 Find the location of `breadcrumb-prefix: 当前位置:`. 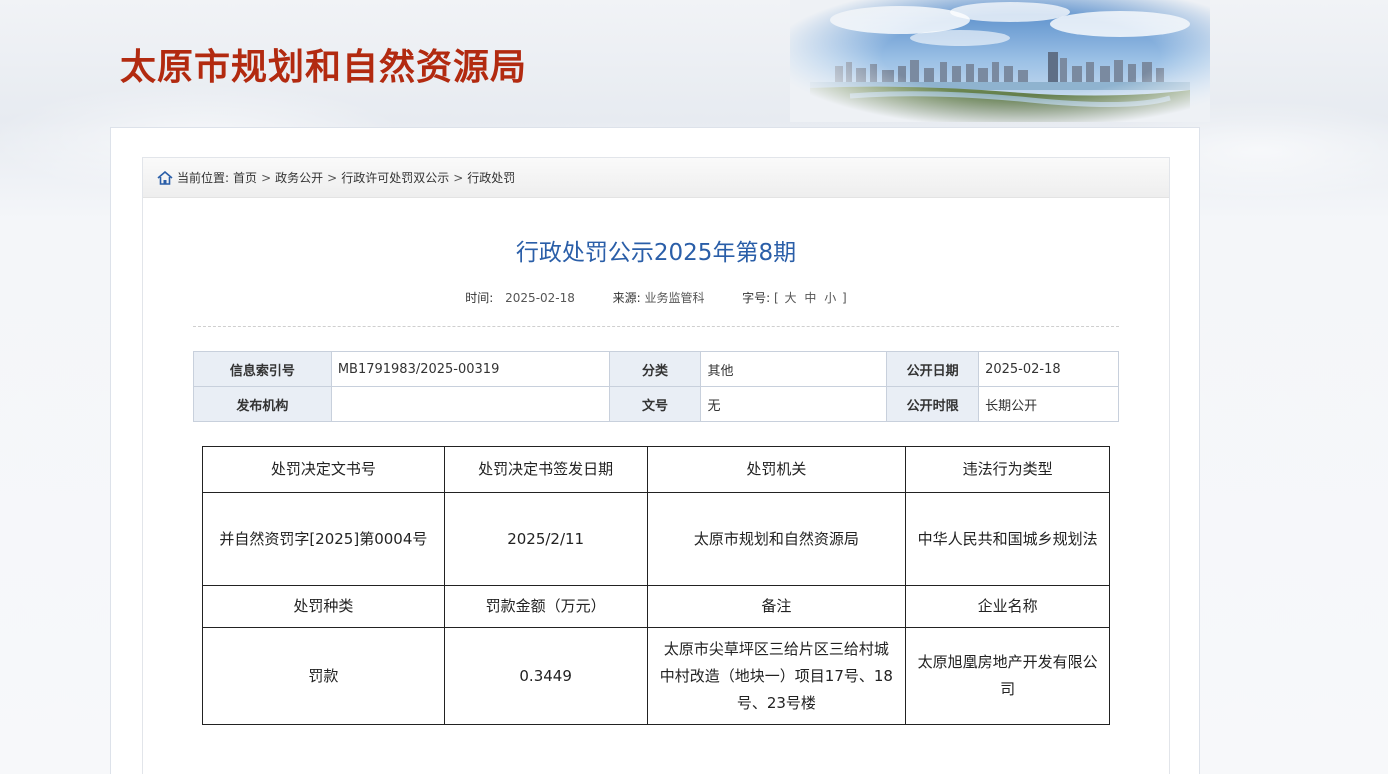

breadcrumb-prefix: 当前位置: is located at coordinates (203, 178).